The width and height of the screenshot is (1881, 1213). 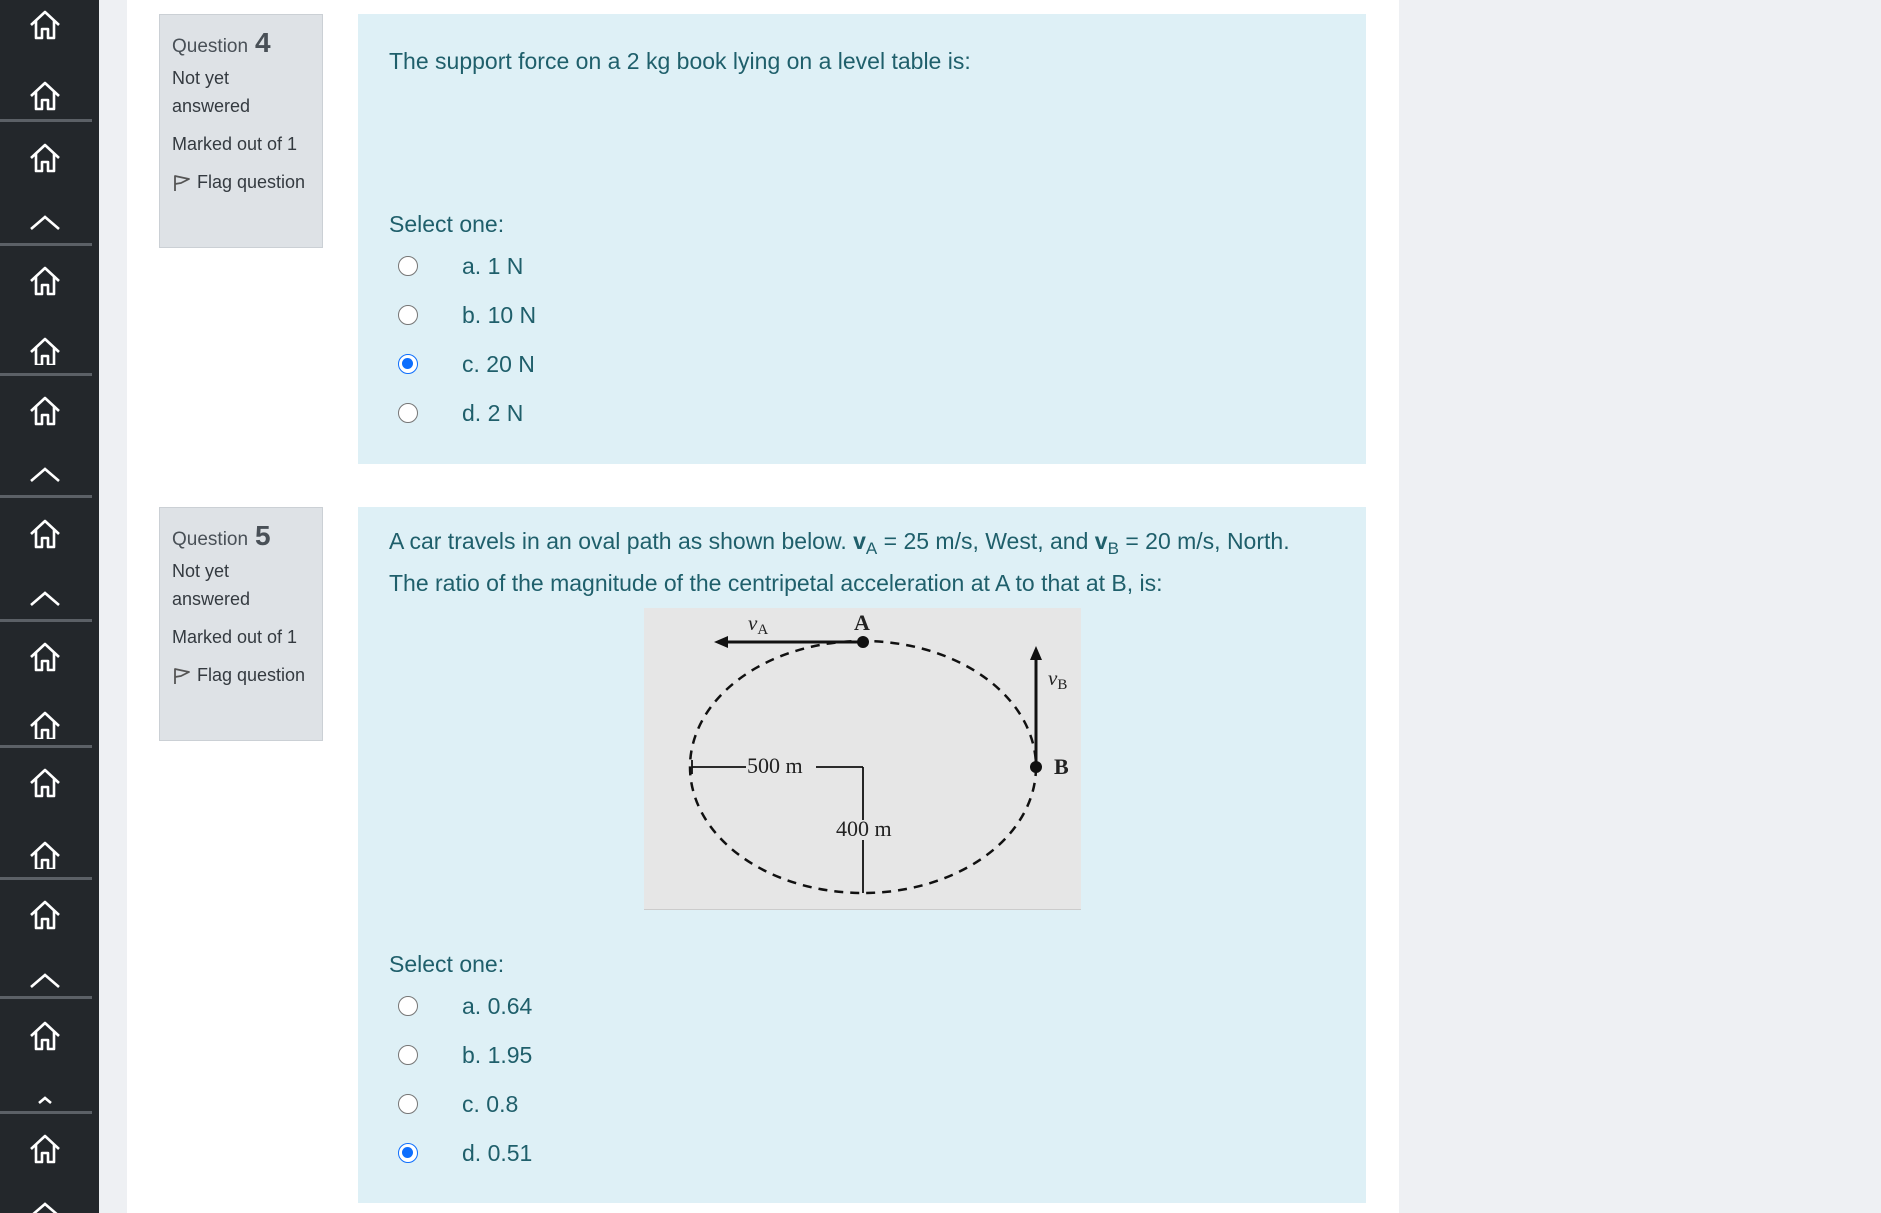 I want to click on velocity-a-symbol: v, so click(x=859, y=541).